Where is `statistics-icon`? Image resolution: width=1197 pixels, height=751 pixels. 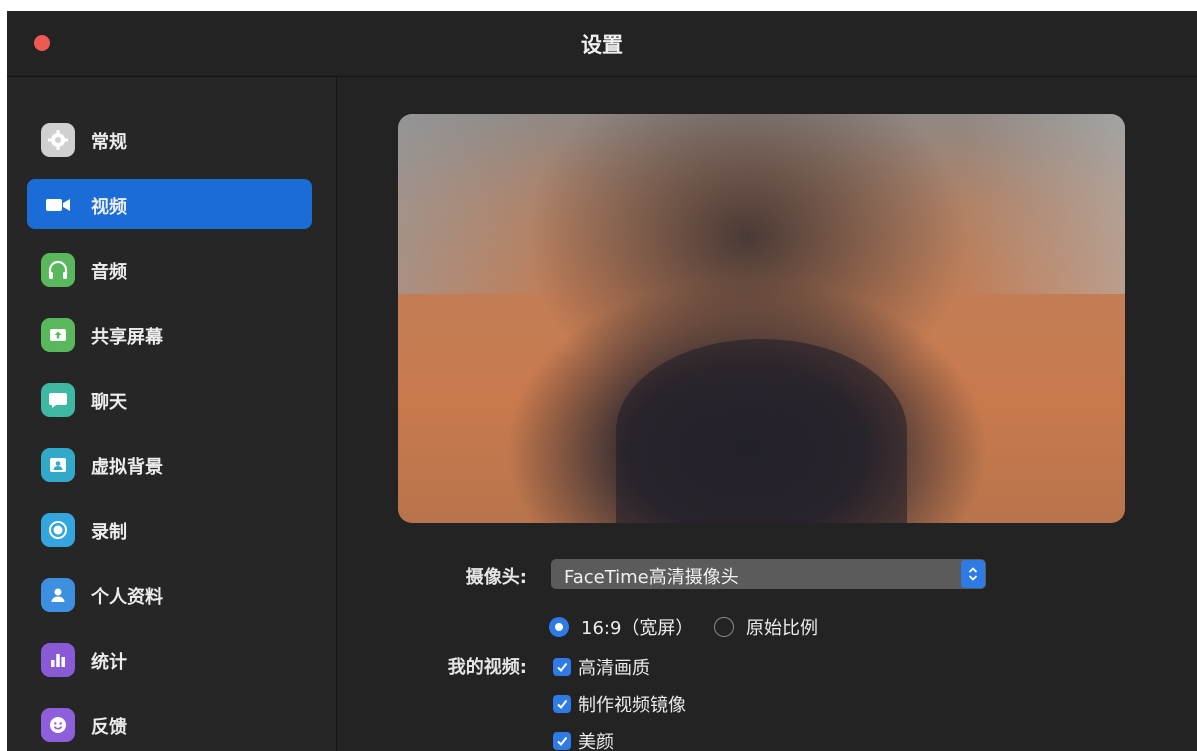
statistics-icon is located at coordinates (58, 660).